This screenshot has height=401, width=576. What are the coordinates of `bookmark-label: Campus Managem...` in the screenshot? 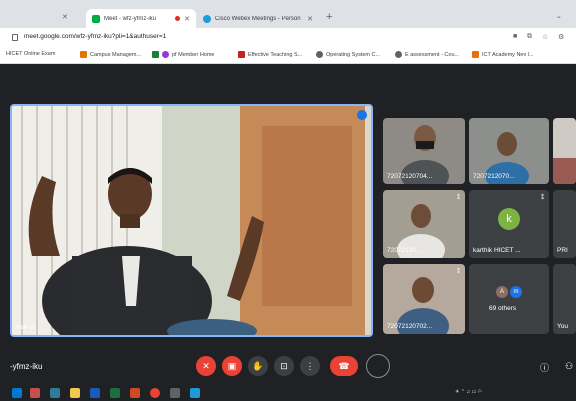 It's located at (116, 54).